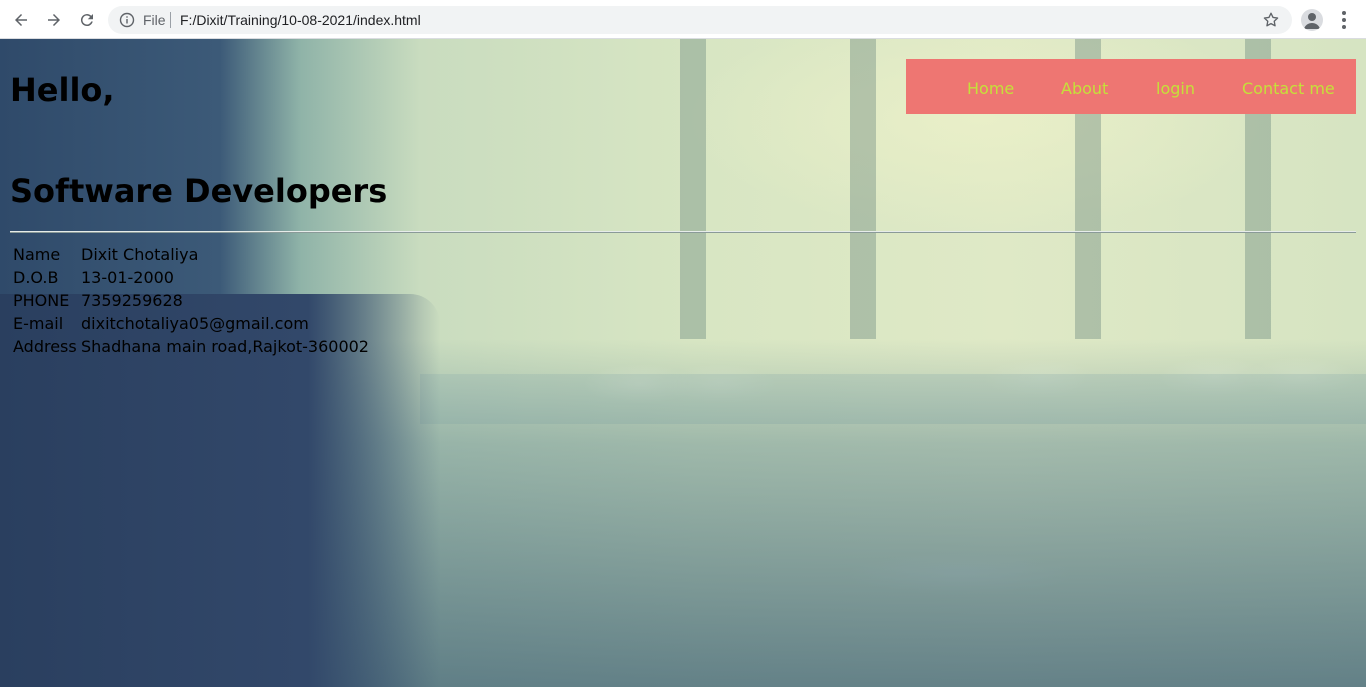 Image resolution: width=1366 pixels, height=687 pixels. I want to click on omnibox-separator, so click(170, 20).